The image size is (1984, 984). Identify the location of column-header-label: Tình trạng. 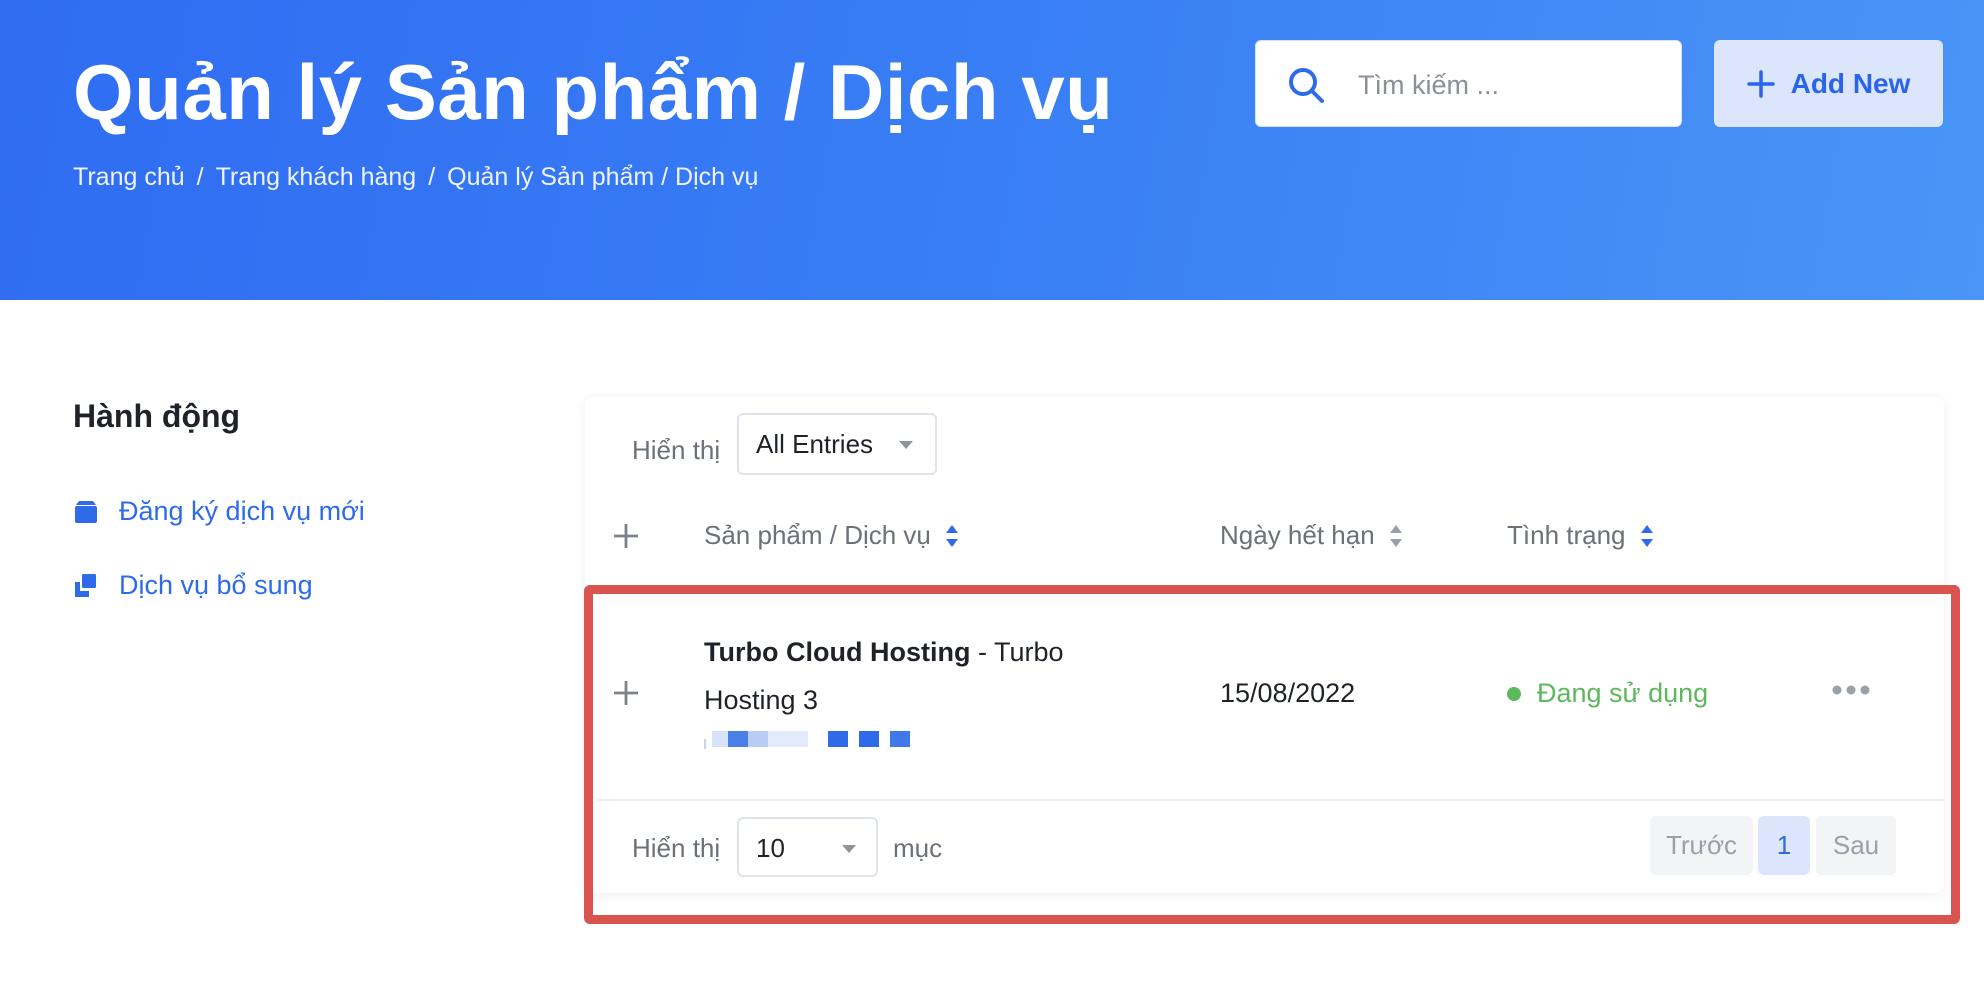
(1566, 535).